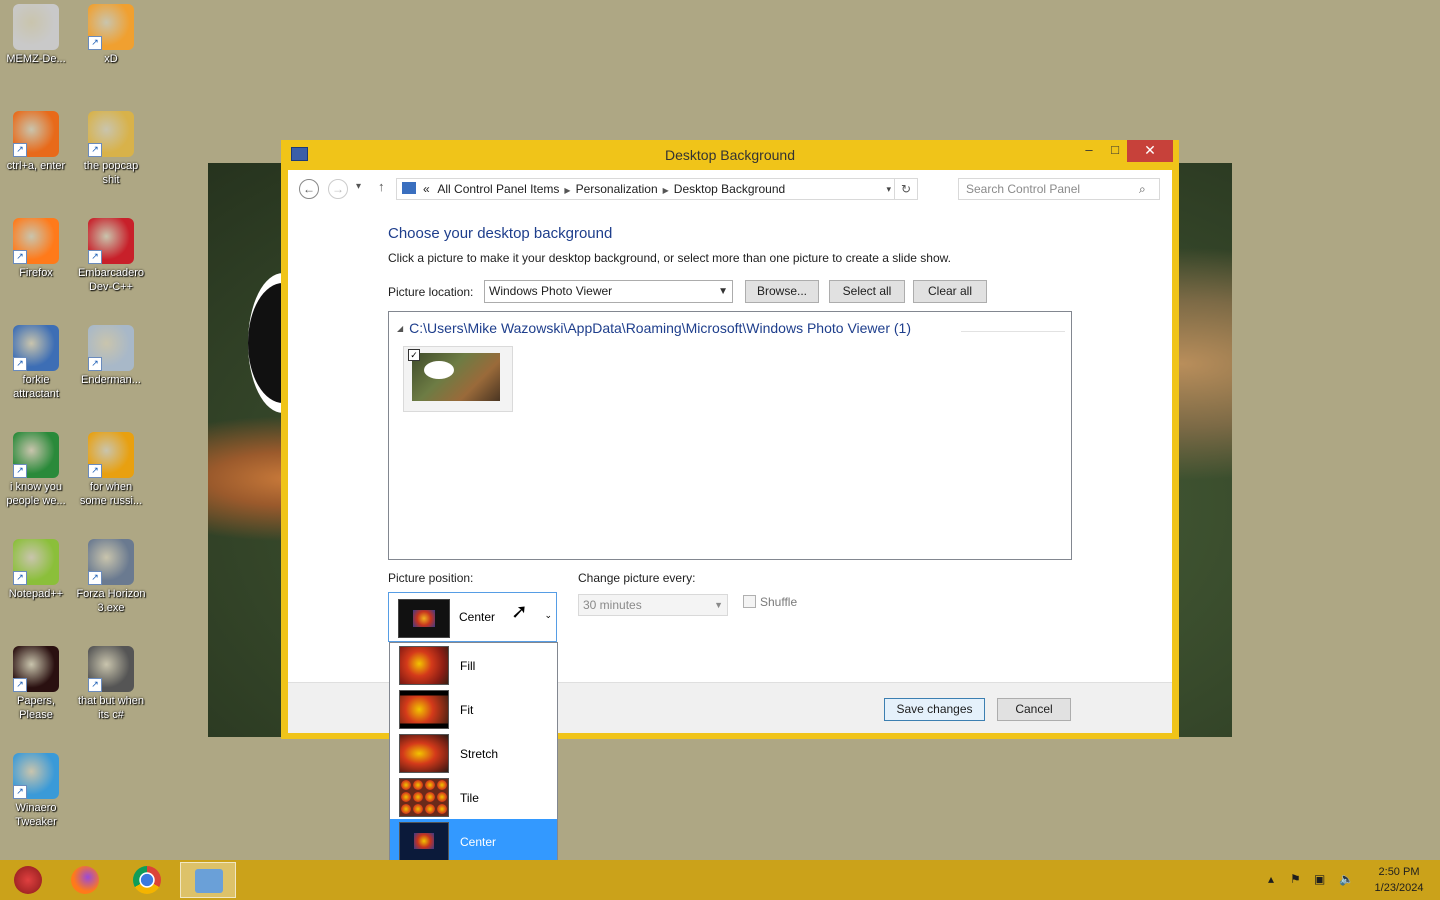 The height and width of the screenshot is (900, 1440). I want to click on page-title: Choose your desktop background, so click(500, 233).